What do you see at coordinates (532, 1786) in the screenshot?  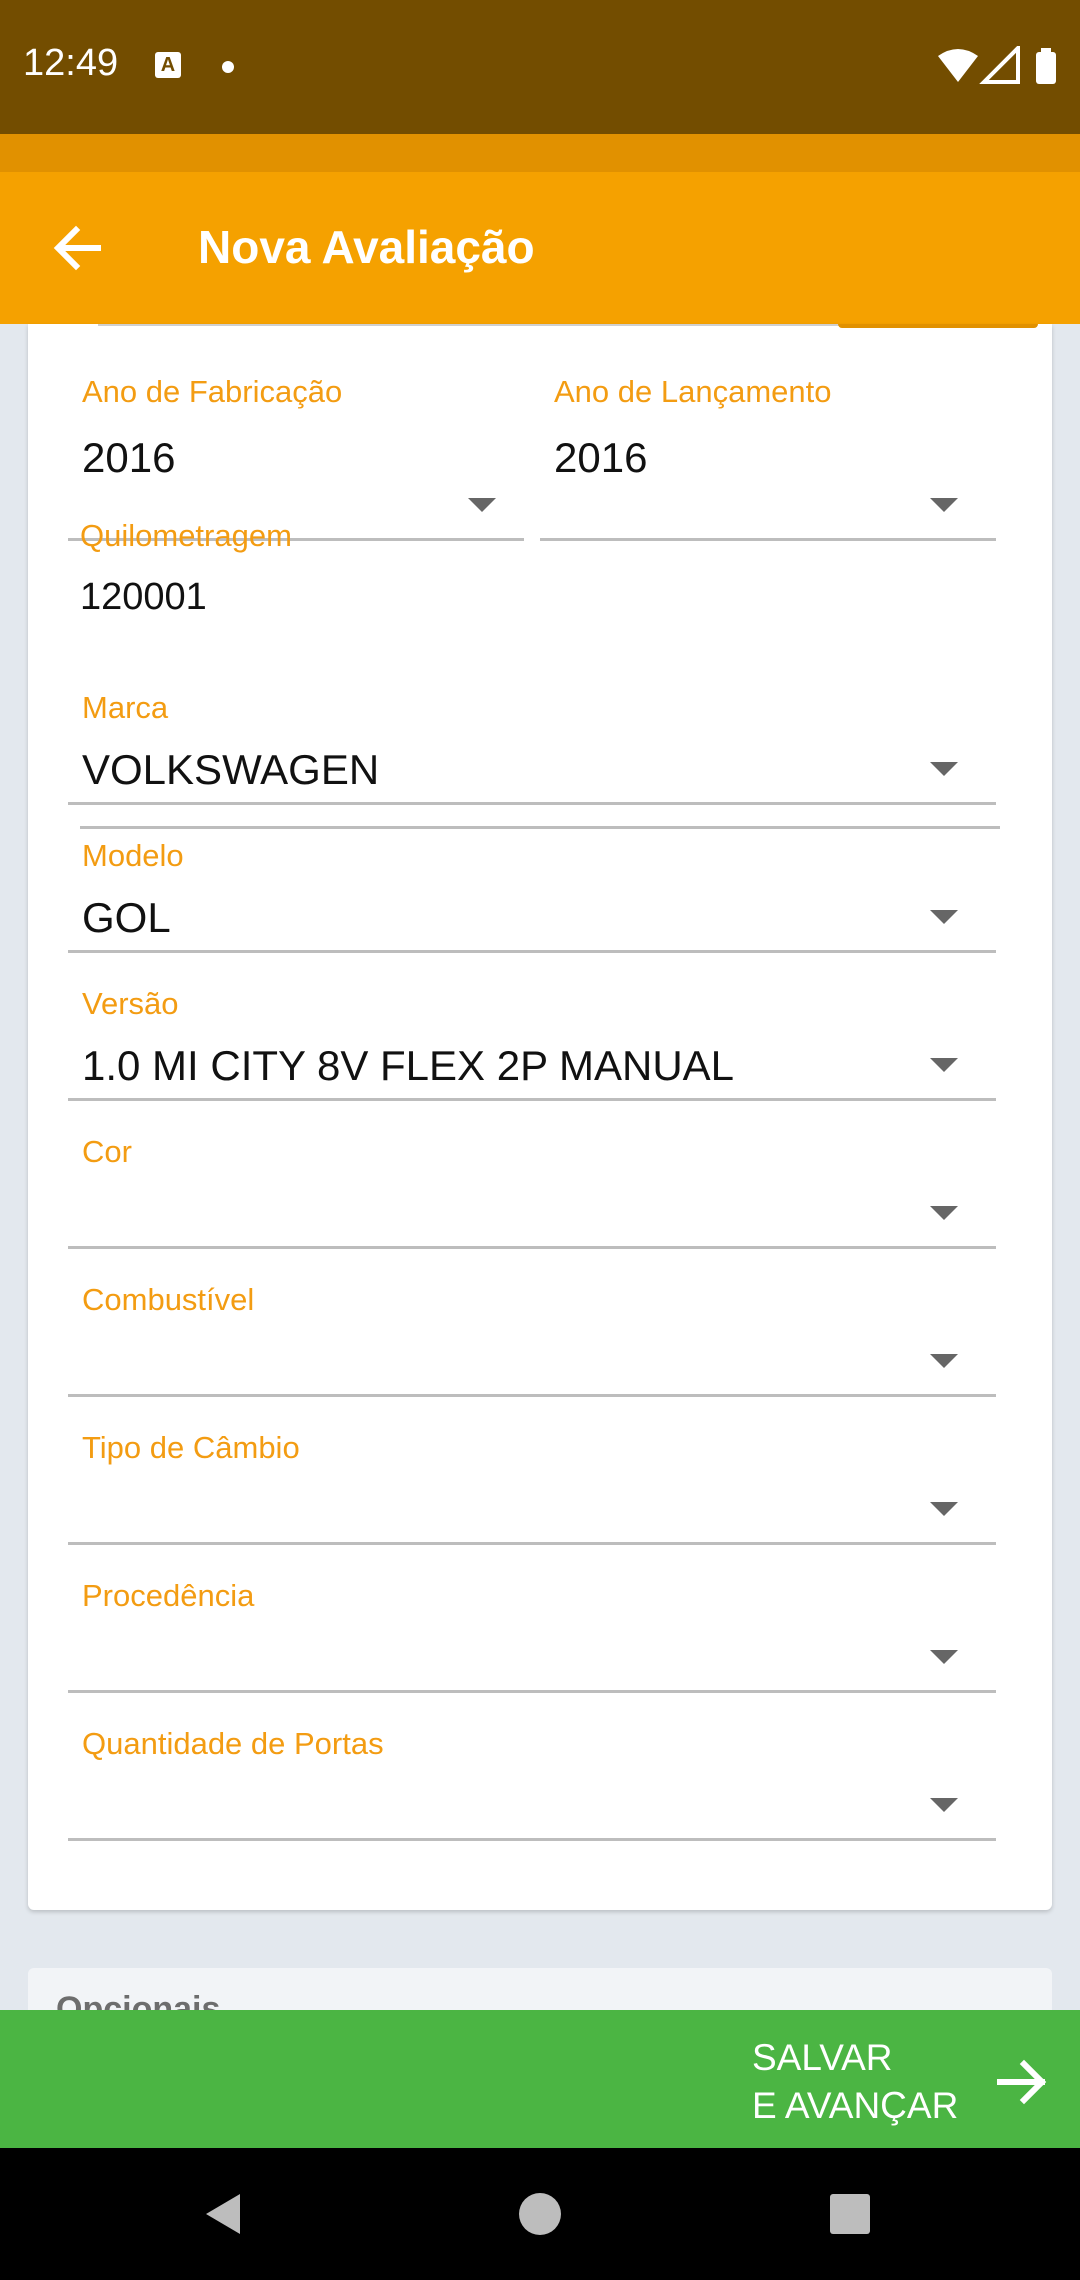 I see `quantidade-portas-select: Quantidade de Portas` at bounding box center [532, 1786].